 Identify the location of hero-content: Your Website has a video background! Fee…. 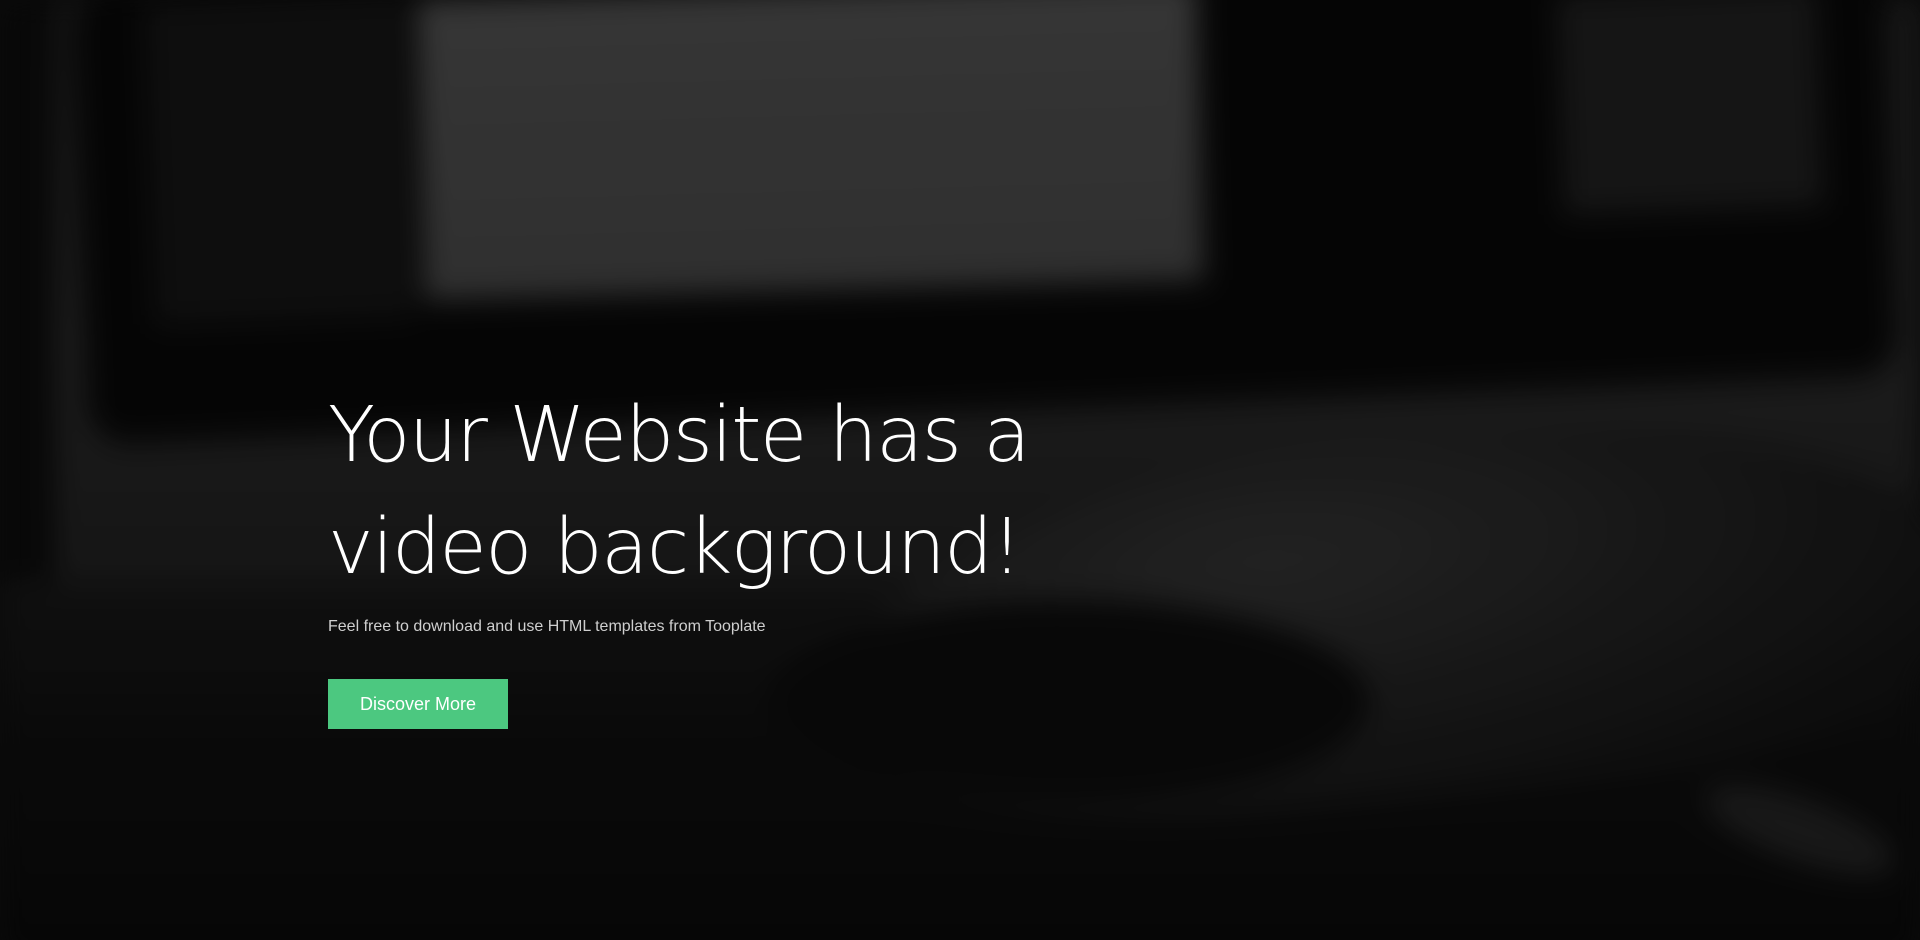
(708, 554).